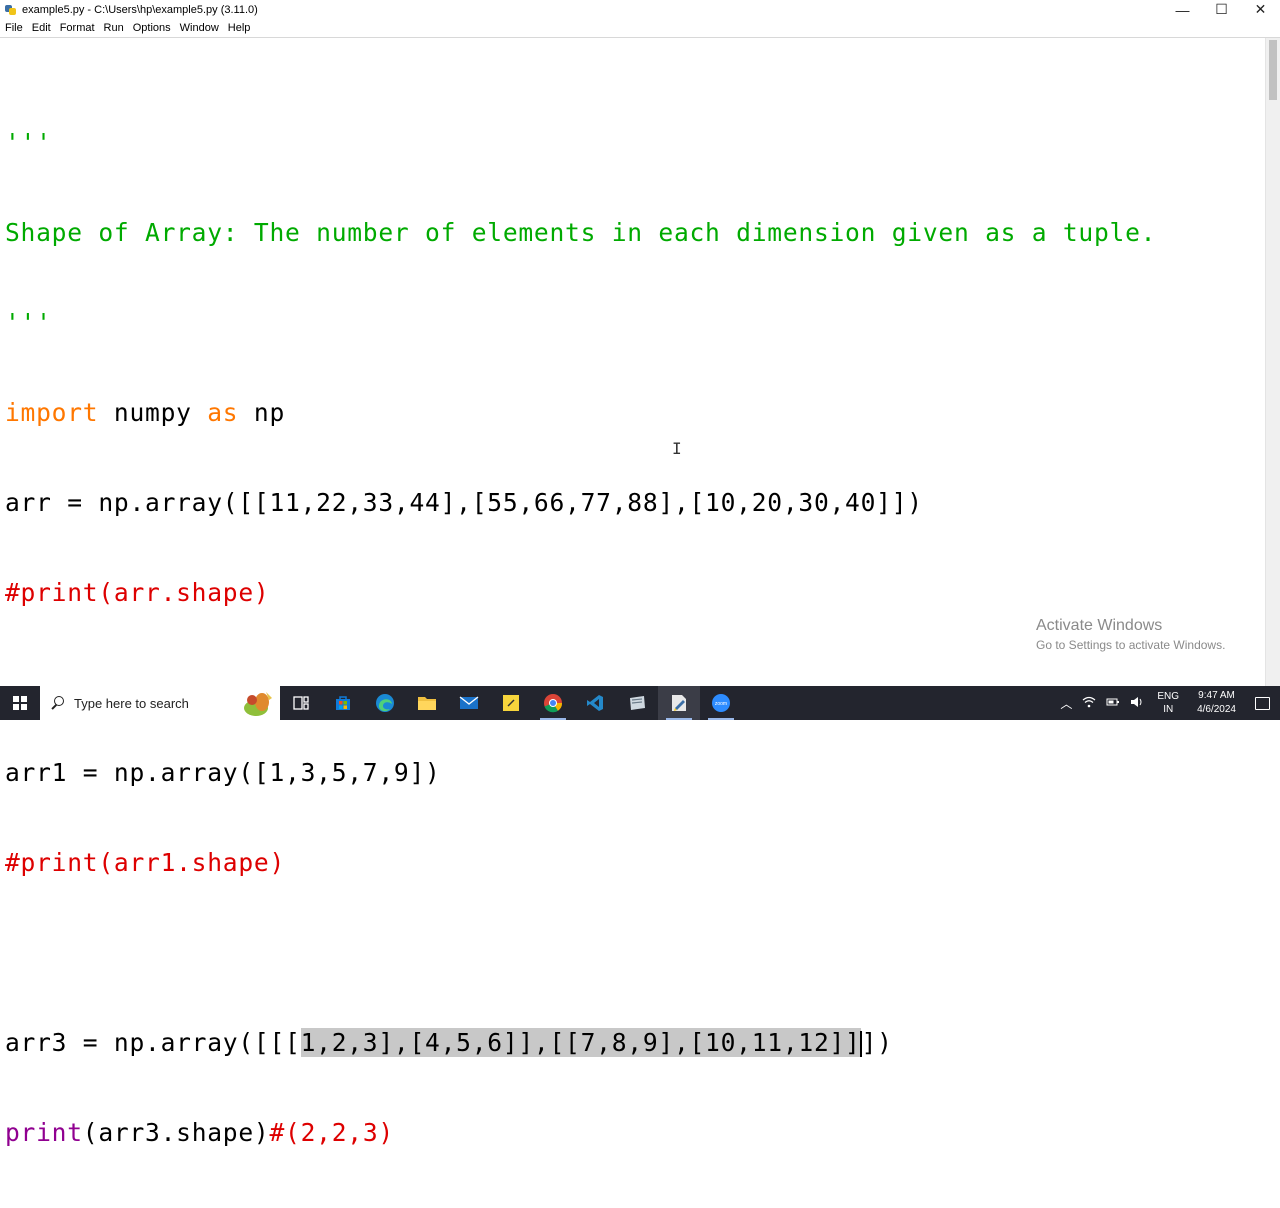 This screenshot has height=1208, width=1280. What do you see at coordinates (14, 28) in the screenshot?
I see `menu-file: File` at bounding box center [14, 28].